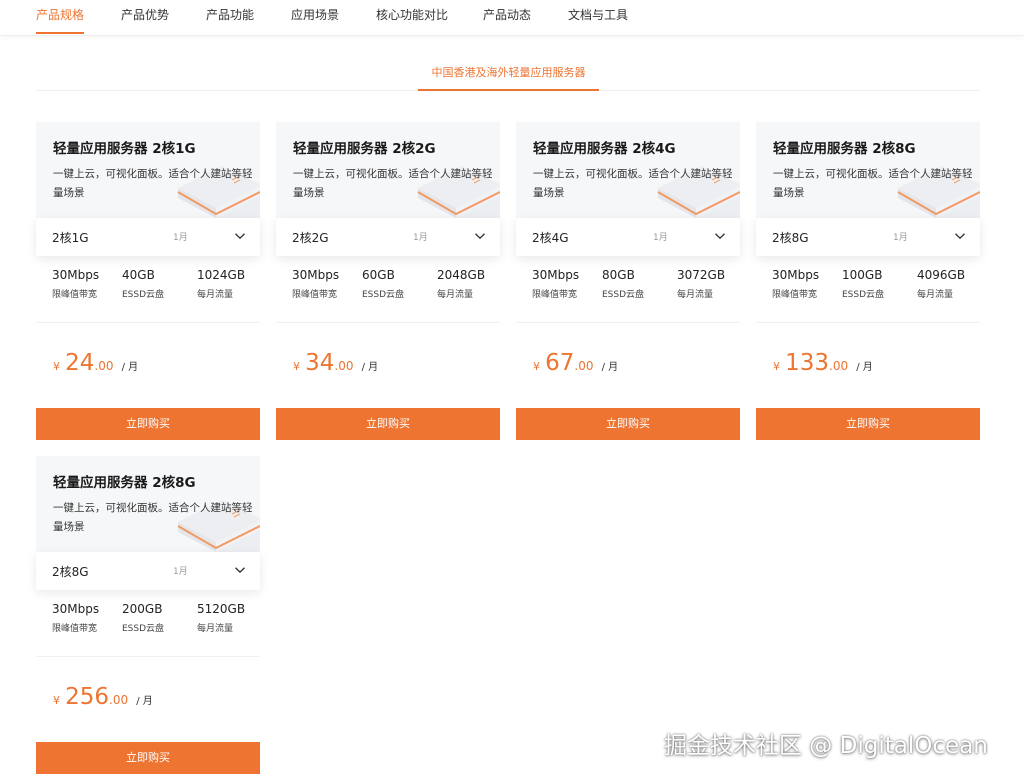 Image resolution: width=1024 pixels, height=780 pixels. I want to click on region-tabs: 中国香港及海外轻量应用服务器, so click(508, 75).